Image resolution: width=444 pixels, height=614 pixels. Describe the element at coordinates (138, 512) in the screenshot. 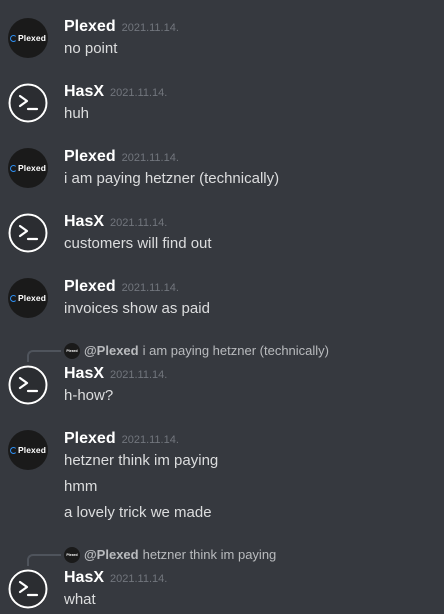

I see `message-text: a lovely trick we made` at that location.